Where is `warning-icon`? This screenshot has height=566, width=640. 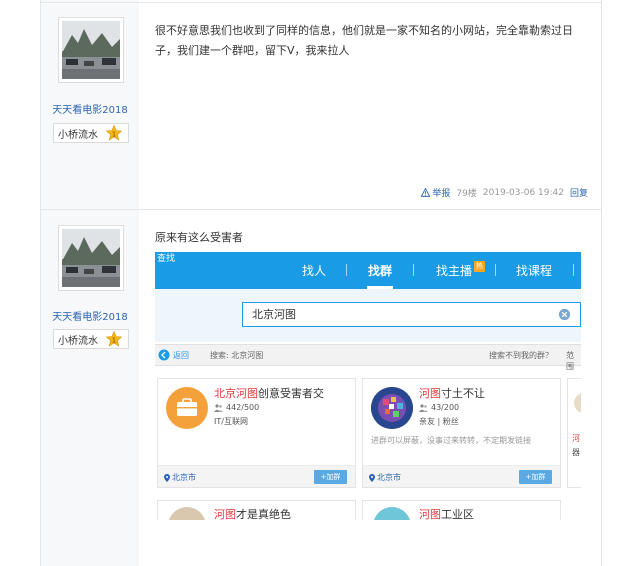 warning-icon is located at coordinates (426, 192).